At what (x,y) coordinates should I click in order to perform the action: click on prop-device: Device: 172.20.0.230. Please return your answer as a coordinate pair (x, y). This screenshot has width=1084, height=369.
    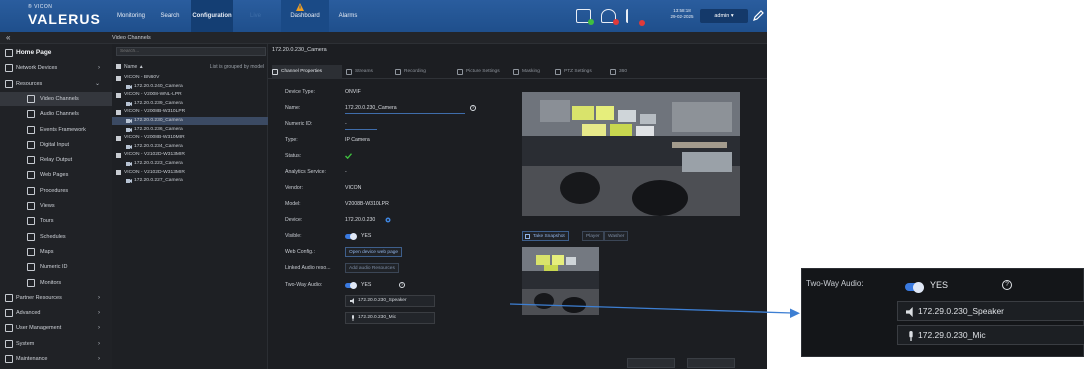
    Looking at the image, I should click on (393, 220).